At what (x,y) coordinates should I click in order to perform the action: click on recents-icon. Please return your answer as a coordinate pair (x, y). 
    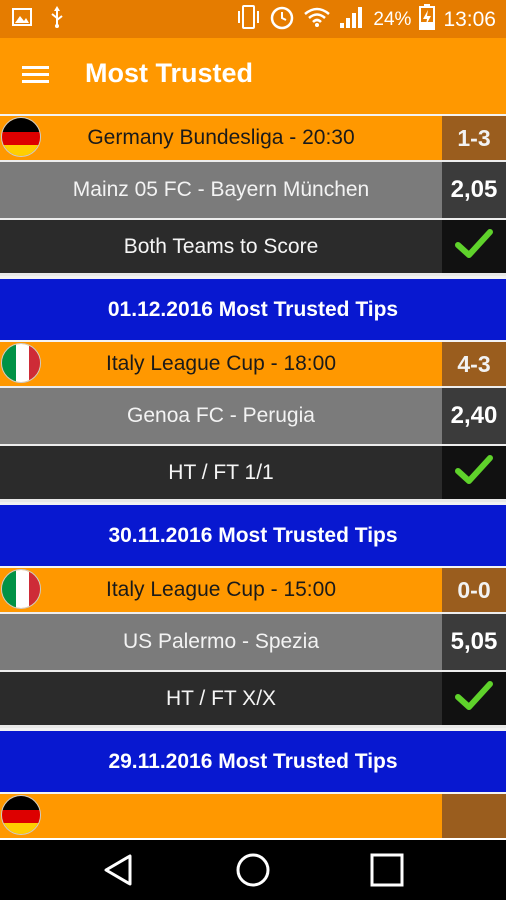
    Looking at the image, I should click on (387, 870).